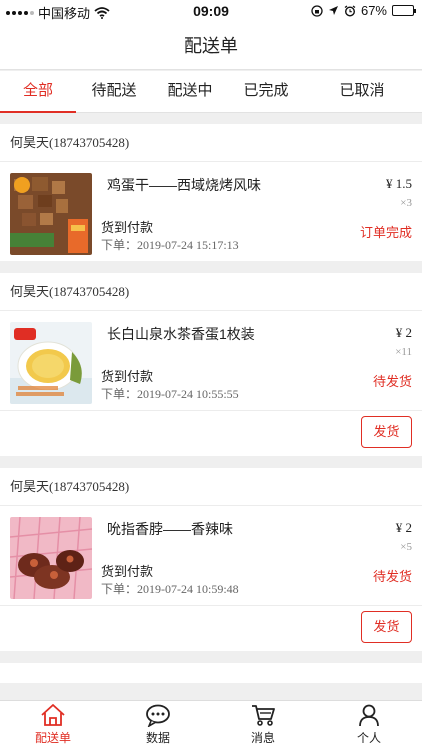 This screenshot has height=750, width=422. I want to click on alarm-icon, so click(350, 10).